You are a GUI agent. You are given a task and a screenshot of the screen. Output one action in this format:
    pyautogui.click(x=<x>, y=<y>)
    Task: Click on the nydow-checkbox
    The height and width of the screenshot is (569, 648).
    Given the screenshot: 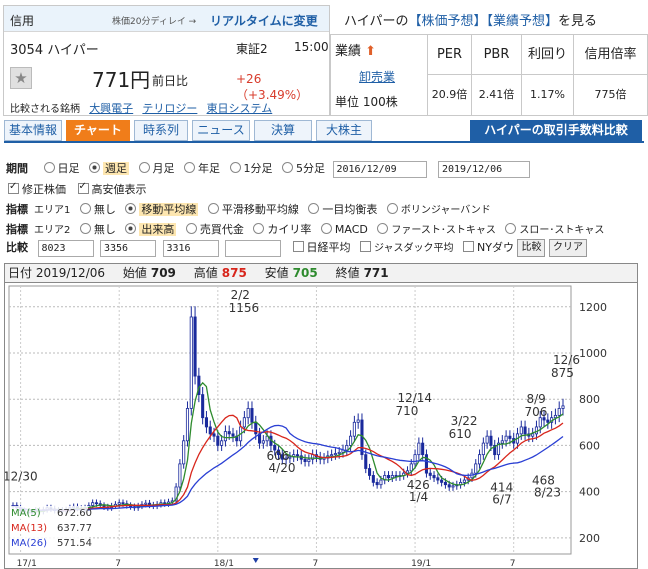 What is the action you would take?
    pyautogui.click(x=468, y=246)
    